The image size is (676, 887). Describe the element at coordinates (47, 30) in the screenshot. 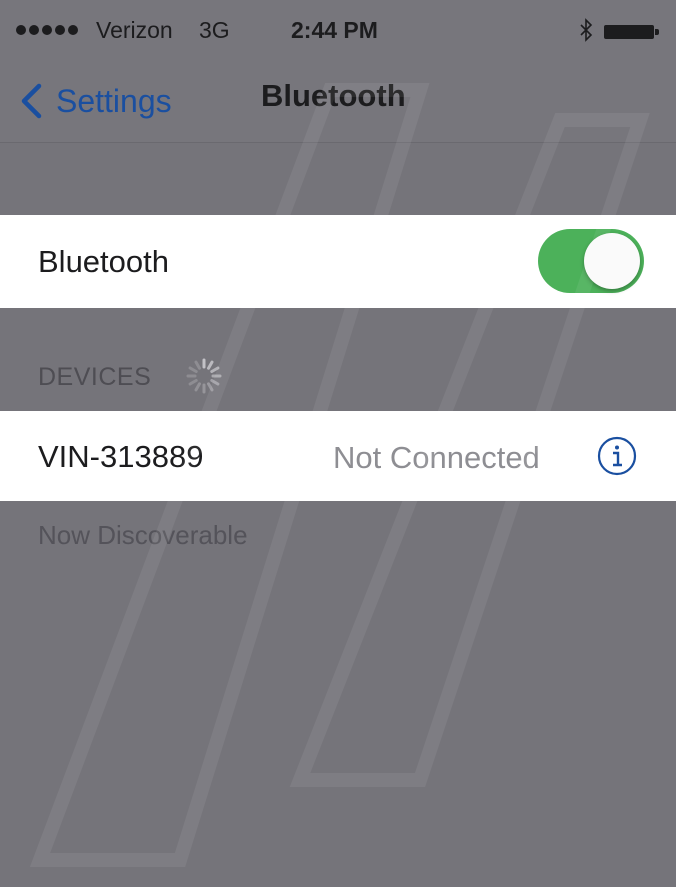

I see `signal-dots-icon` at that location.